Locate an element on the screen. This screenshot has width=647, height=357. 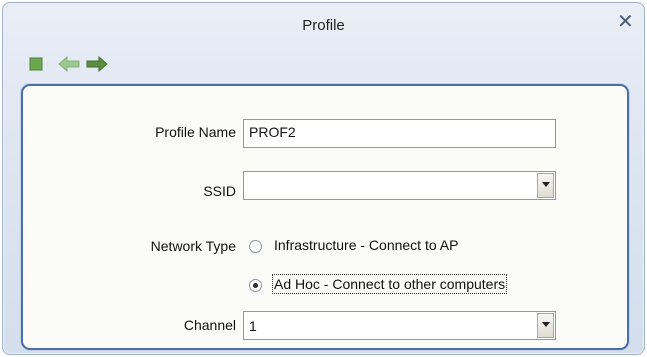
ad-hoc-radio is located at coordinates (255, 285).